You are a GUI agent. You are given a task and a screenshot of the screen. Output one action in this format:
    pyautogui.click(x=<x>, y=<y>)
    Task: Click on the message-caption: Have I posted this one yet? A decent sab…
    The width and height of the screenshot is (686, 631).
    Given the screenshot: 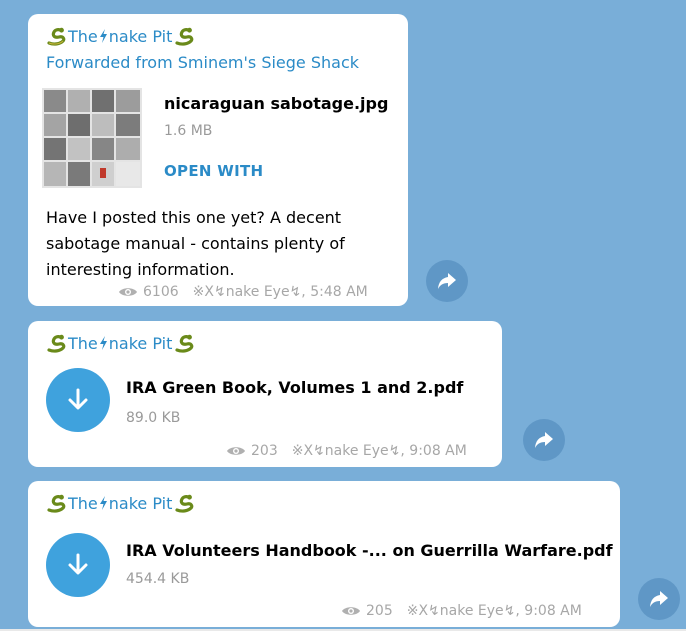 What is the action you would take?
    pyautogui.click(x=195, y=243)
    